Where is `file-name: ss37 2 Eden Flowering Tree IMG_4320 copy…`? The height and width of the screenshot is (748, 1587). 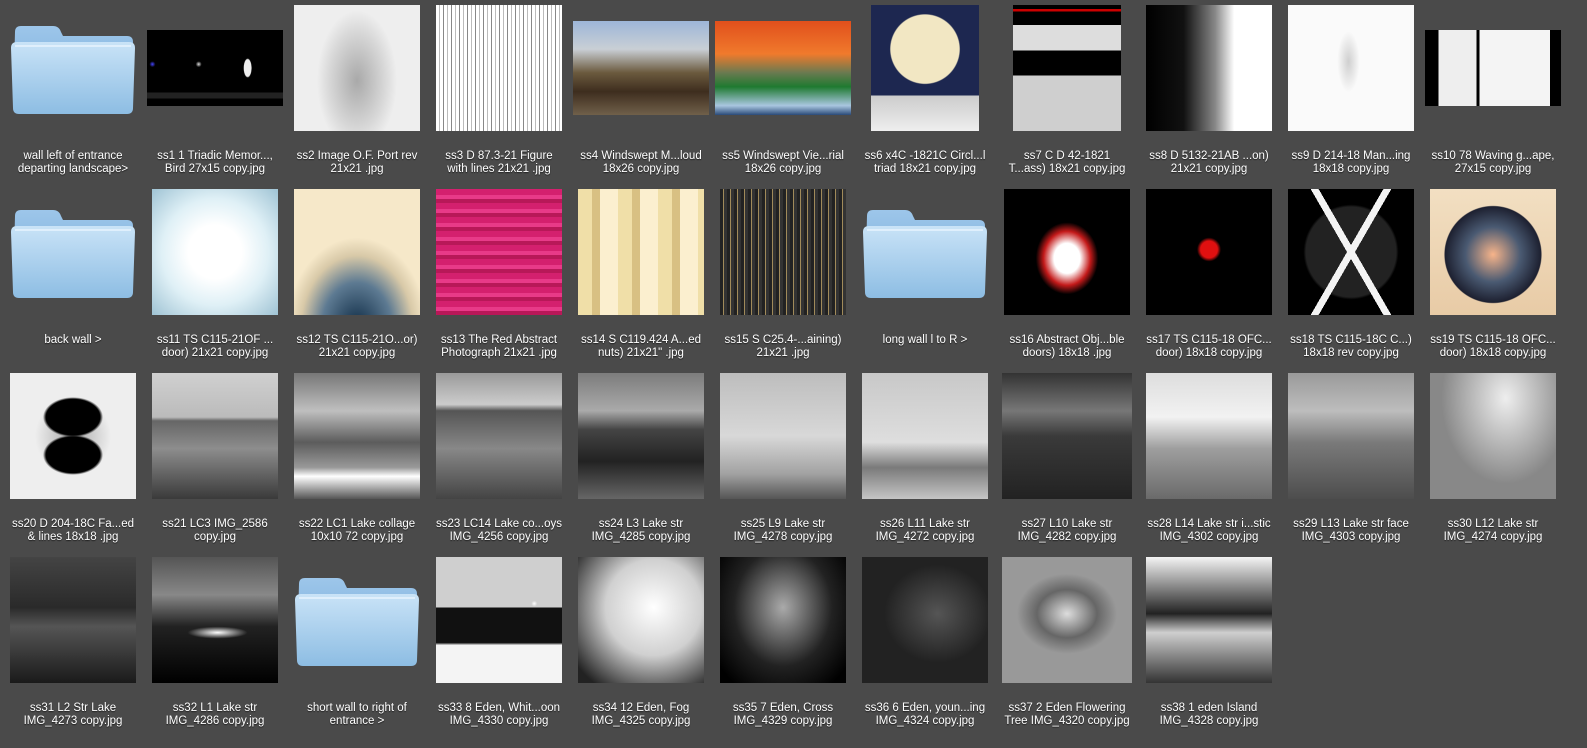
file-name: ss37 2 Eden Flowering Tree IMG_4320 copy… is located at coordinates (1067, 714).